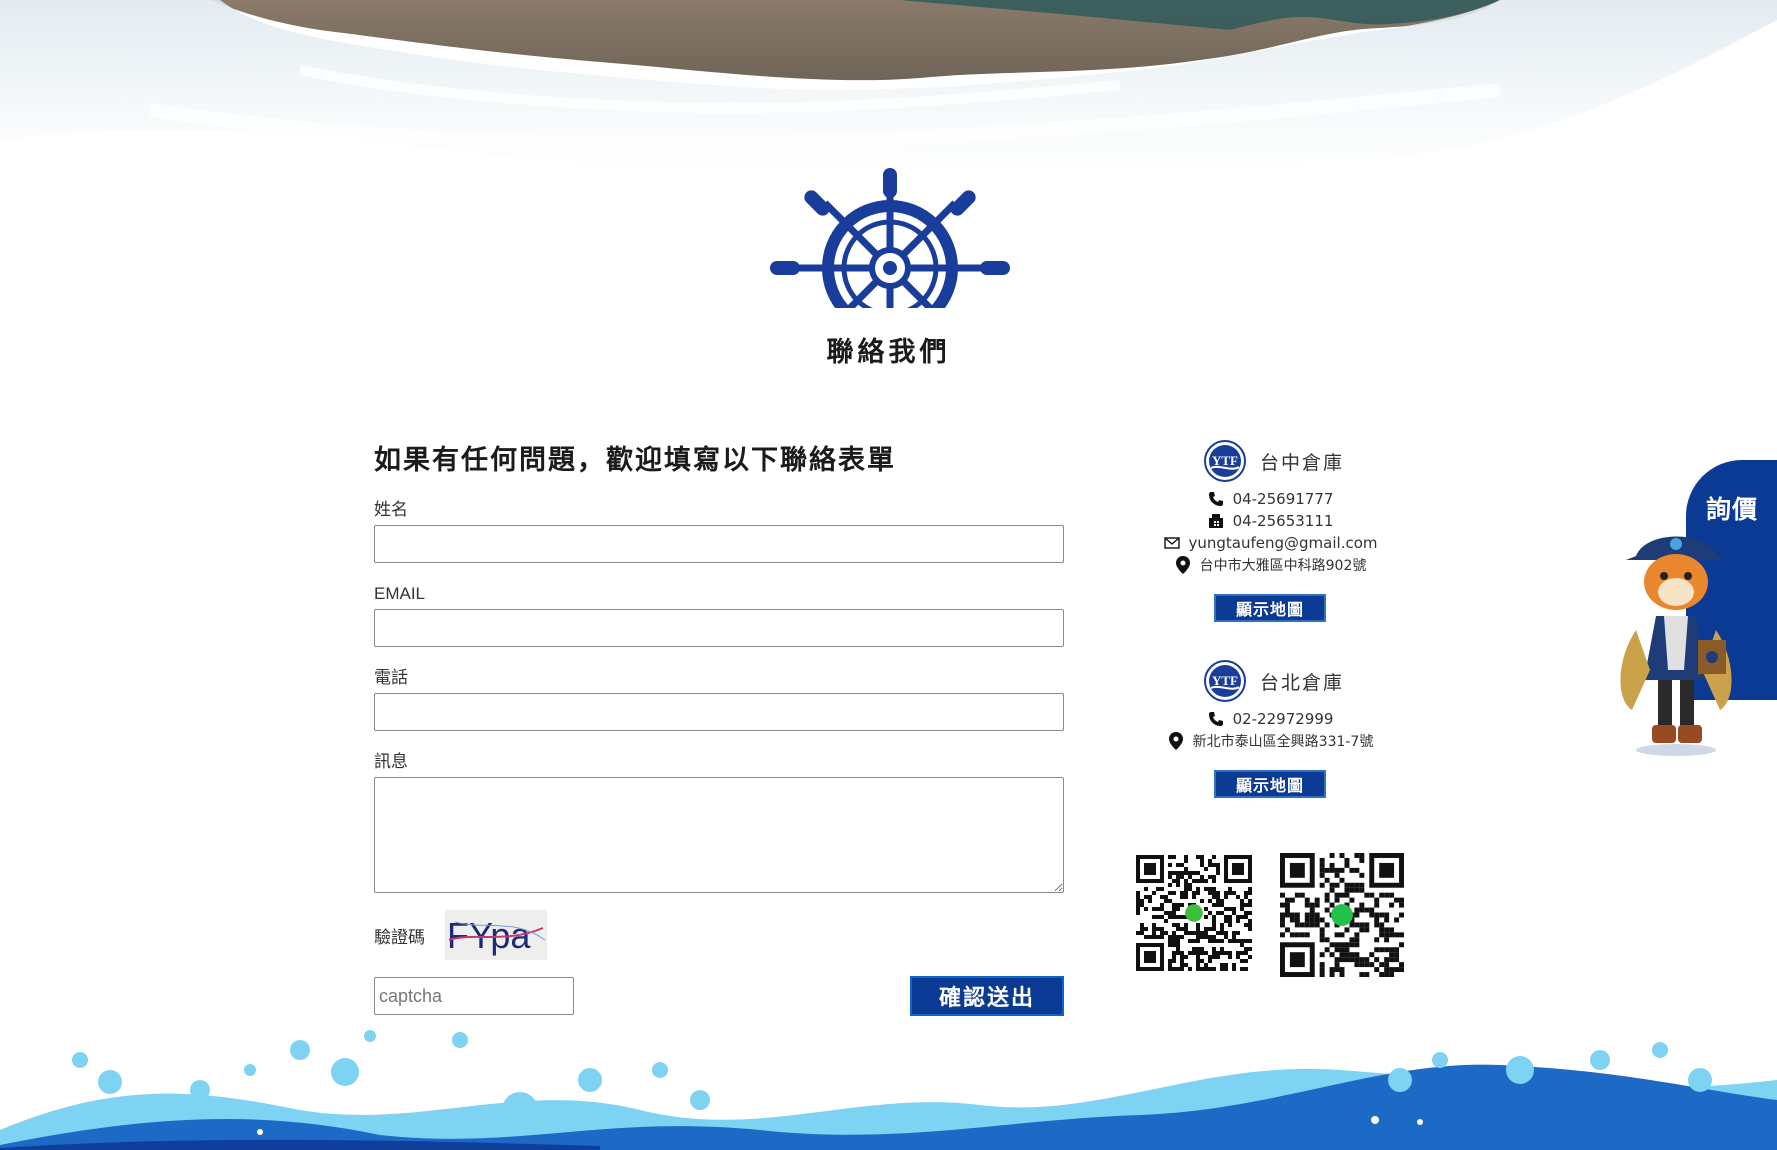 The image size is (1777, 1150). Describe the element at coordinates (719, 996) in the screenshot. I see `submit-row: 確認送出` at that location.